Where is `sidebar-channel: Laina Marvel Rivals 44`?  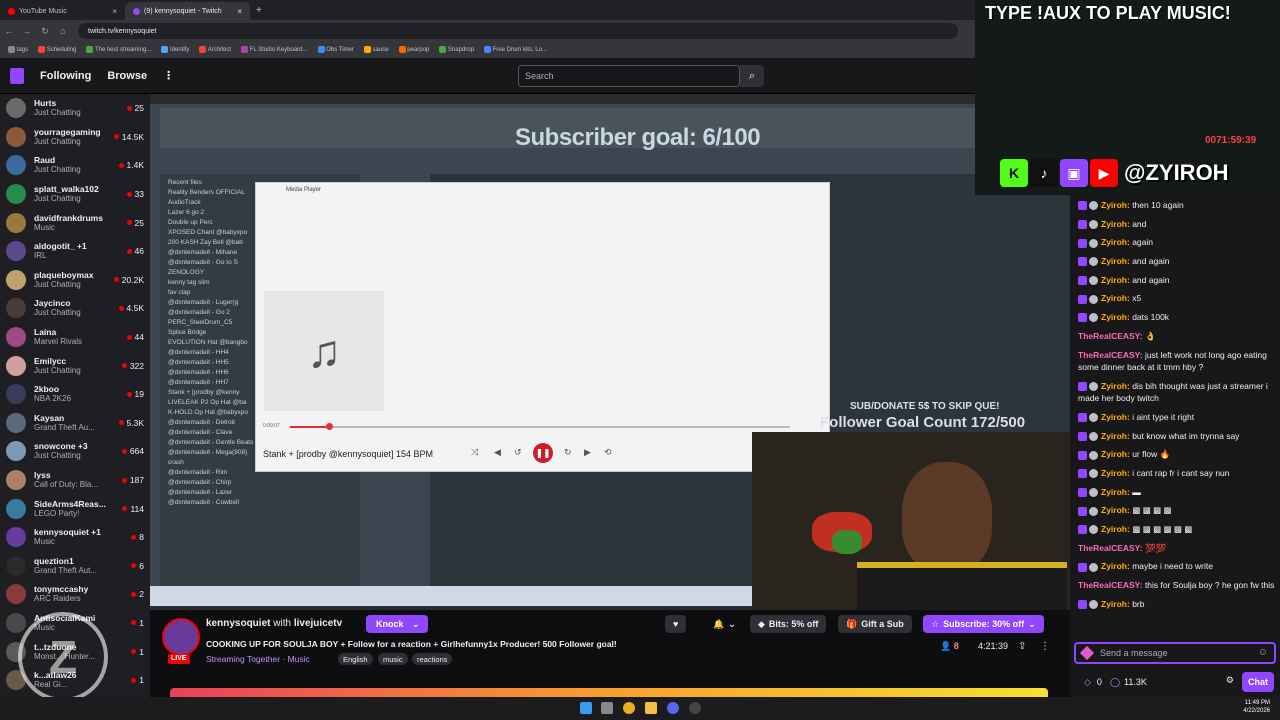 sidebar-channel: Laina Marvel Rivals 44 is located at coordinates (75, 337).